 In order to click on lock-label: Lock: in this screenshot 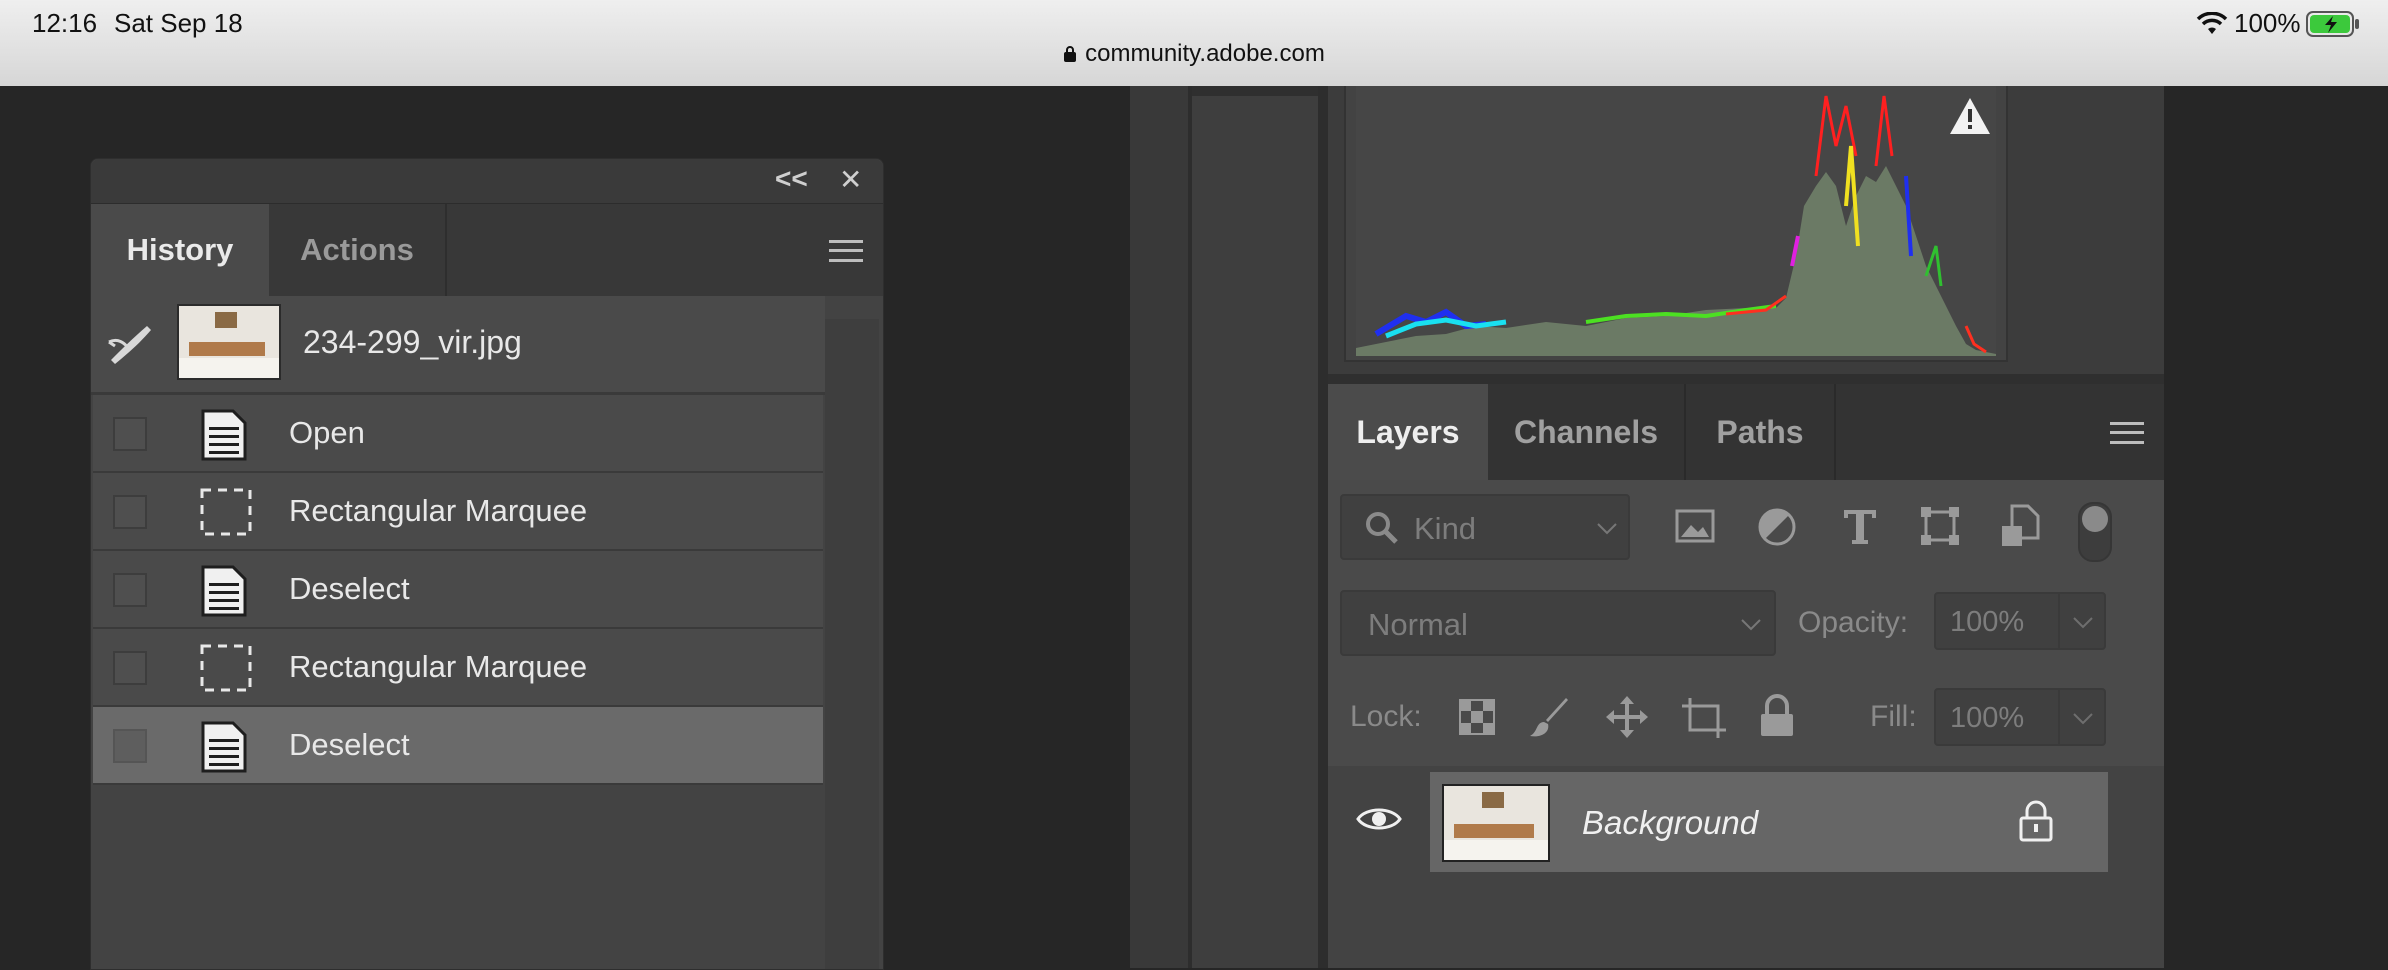, I will do `click(1386, 716)`.